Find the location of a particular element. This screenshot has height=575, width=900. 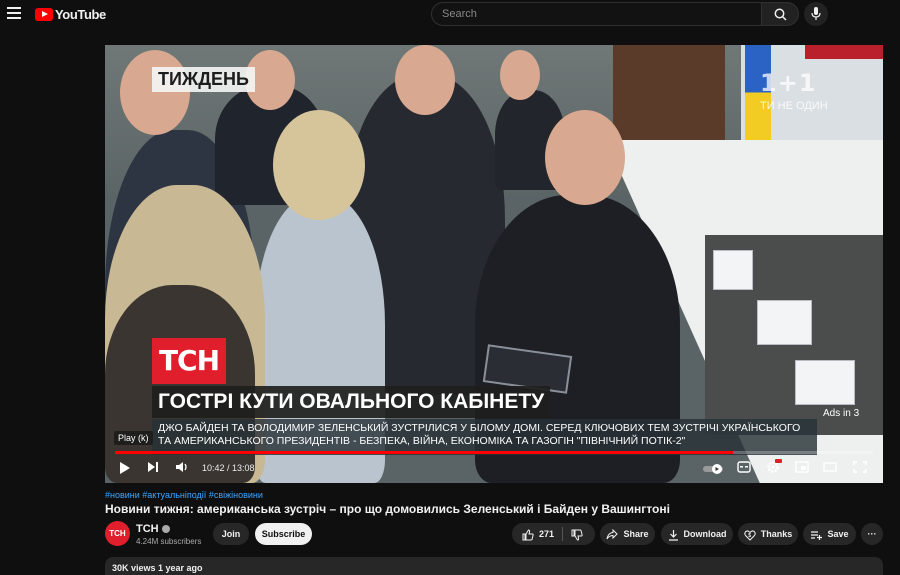

search-bar is located at coordinates (615, 14).